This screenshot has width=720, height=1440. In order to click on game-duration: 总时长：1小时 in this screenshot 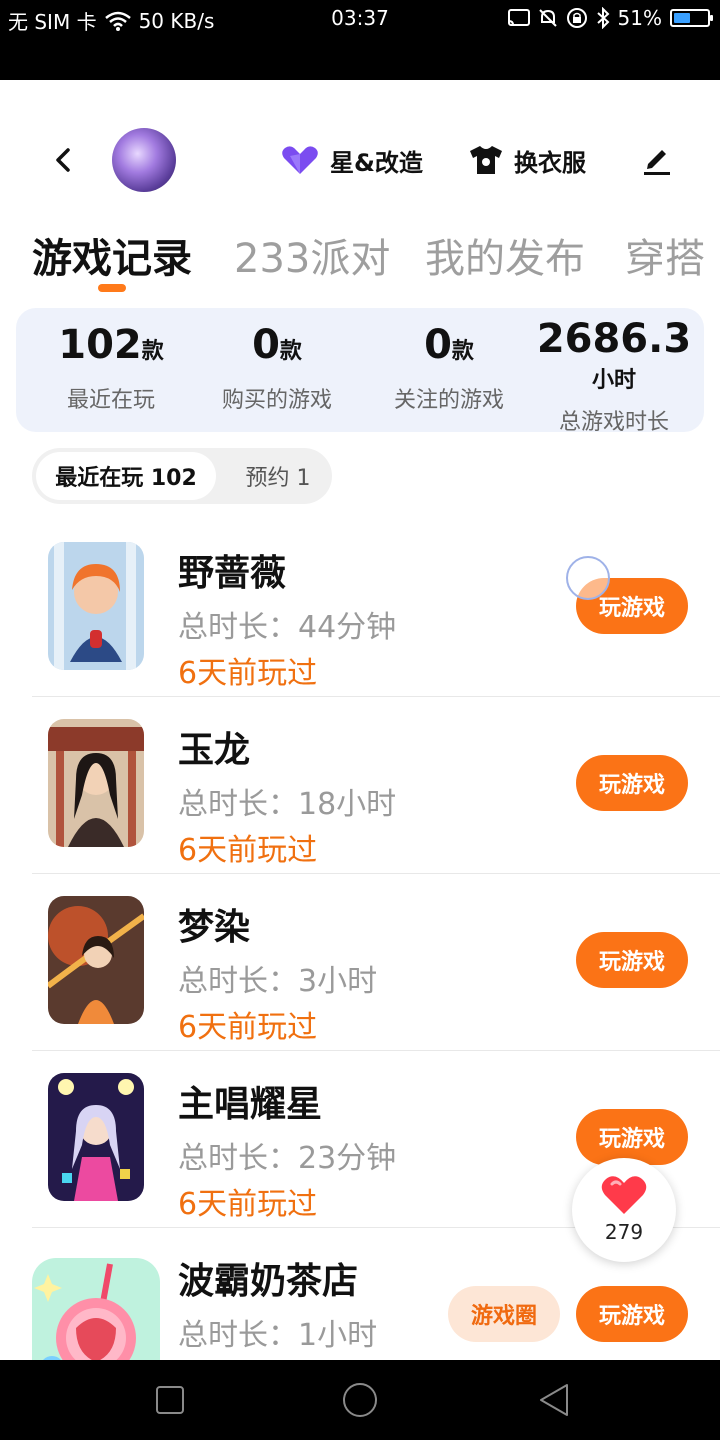, I will do `click(278, 1335)`.